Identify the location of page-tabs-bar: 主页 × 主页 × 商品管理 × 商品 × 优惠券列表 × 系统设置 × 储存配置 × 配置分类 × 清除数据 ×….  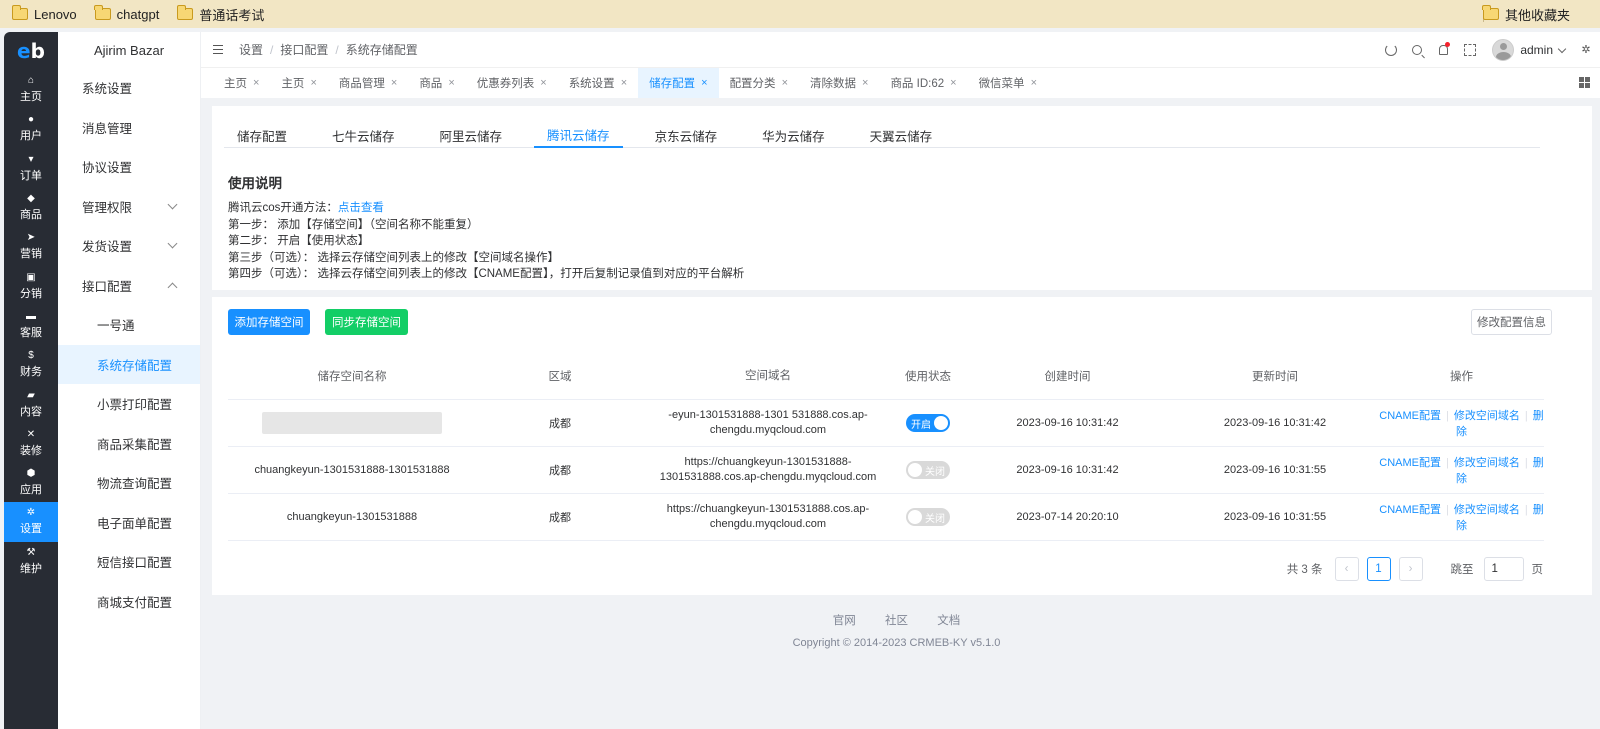
(900, 83).